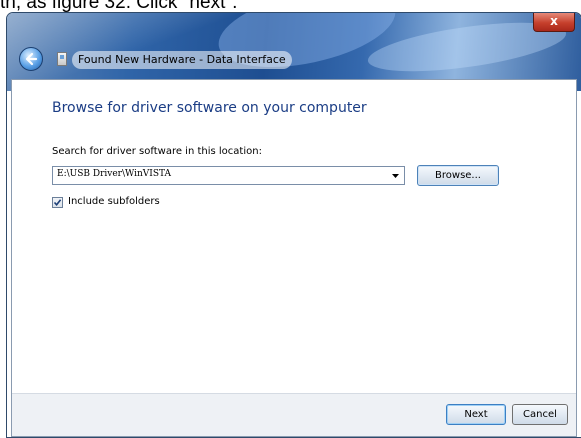  I want to click on window-title: Found New Hardware - Data Interface, so click(182, 60).